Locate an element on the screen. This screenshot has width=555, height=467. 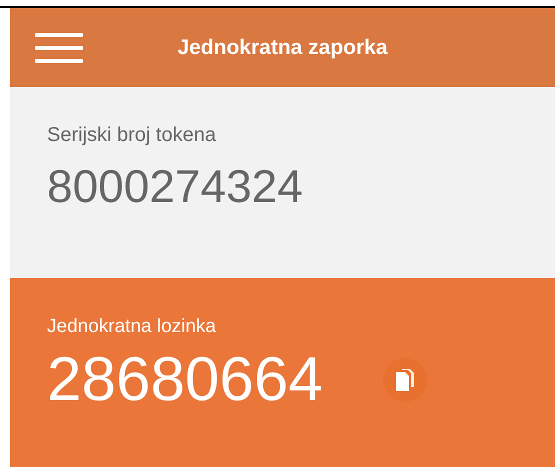
screen-title: Jednokratna zaporka is located at coordinates (282, 48).